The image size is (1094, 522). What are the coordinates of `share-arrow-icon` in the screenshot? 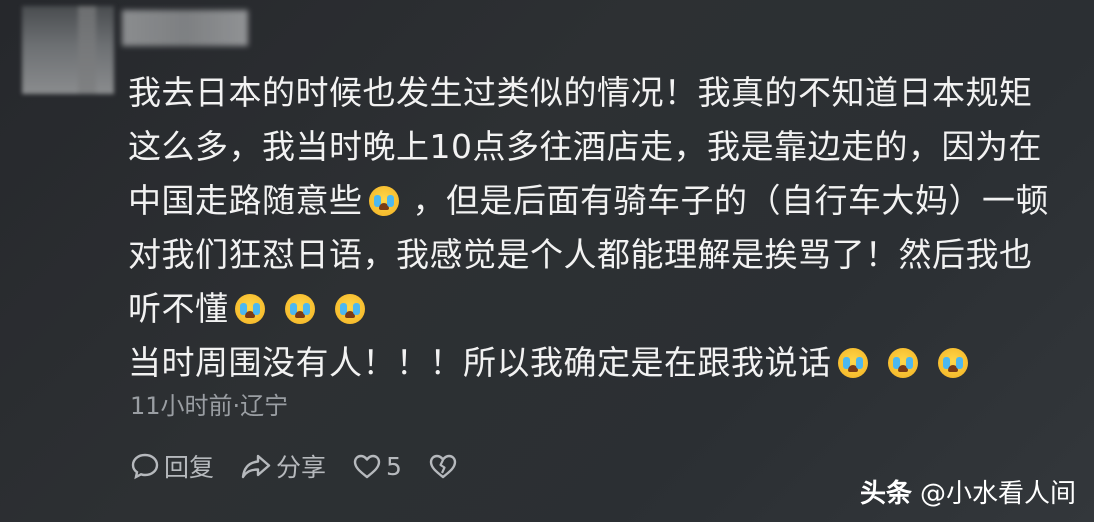 It's located at (256, 466).